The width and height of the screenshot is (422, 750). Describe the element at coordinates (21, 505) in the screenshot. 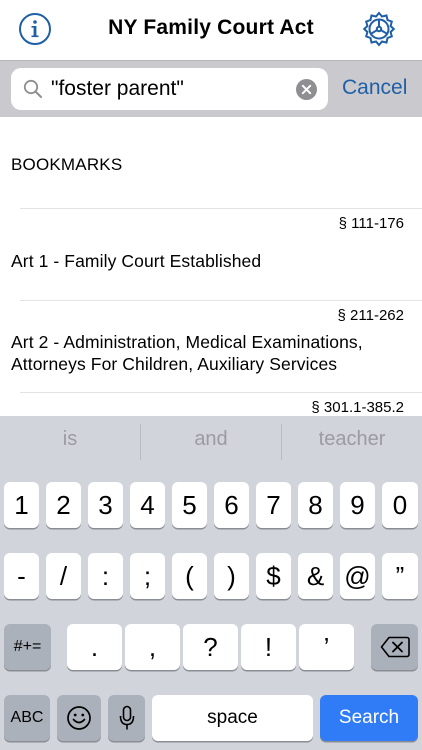

I see `key-1: 1` at that location.